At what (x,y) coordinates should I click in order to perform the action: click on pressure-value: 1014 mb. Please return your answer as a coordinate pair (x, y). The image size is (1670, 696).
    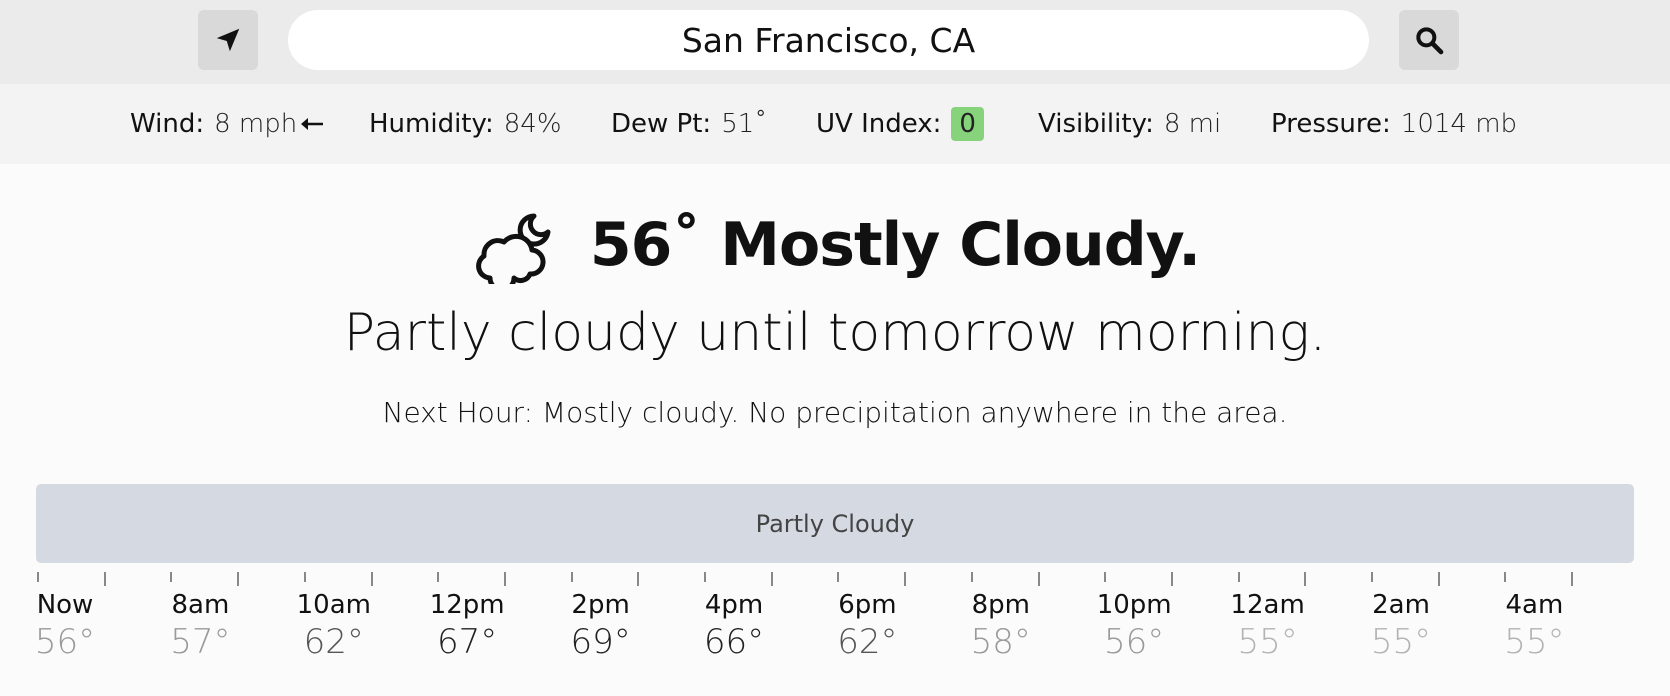
    Looking at the image, I should click on (1459, 124).